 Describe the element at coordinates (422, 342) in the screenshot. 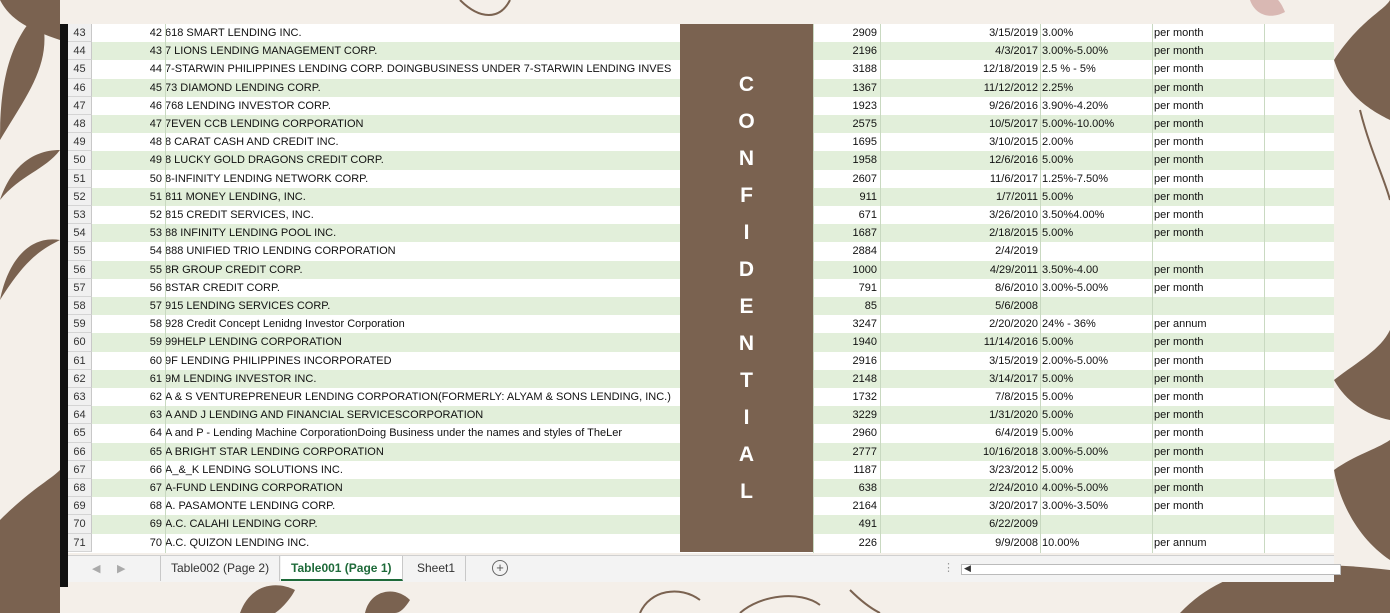

I see `name-cell: 99HELP LENDING CORPORATION` at that location.